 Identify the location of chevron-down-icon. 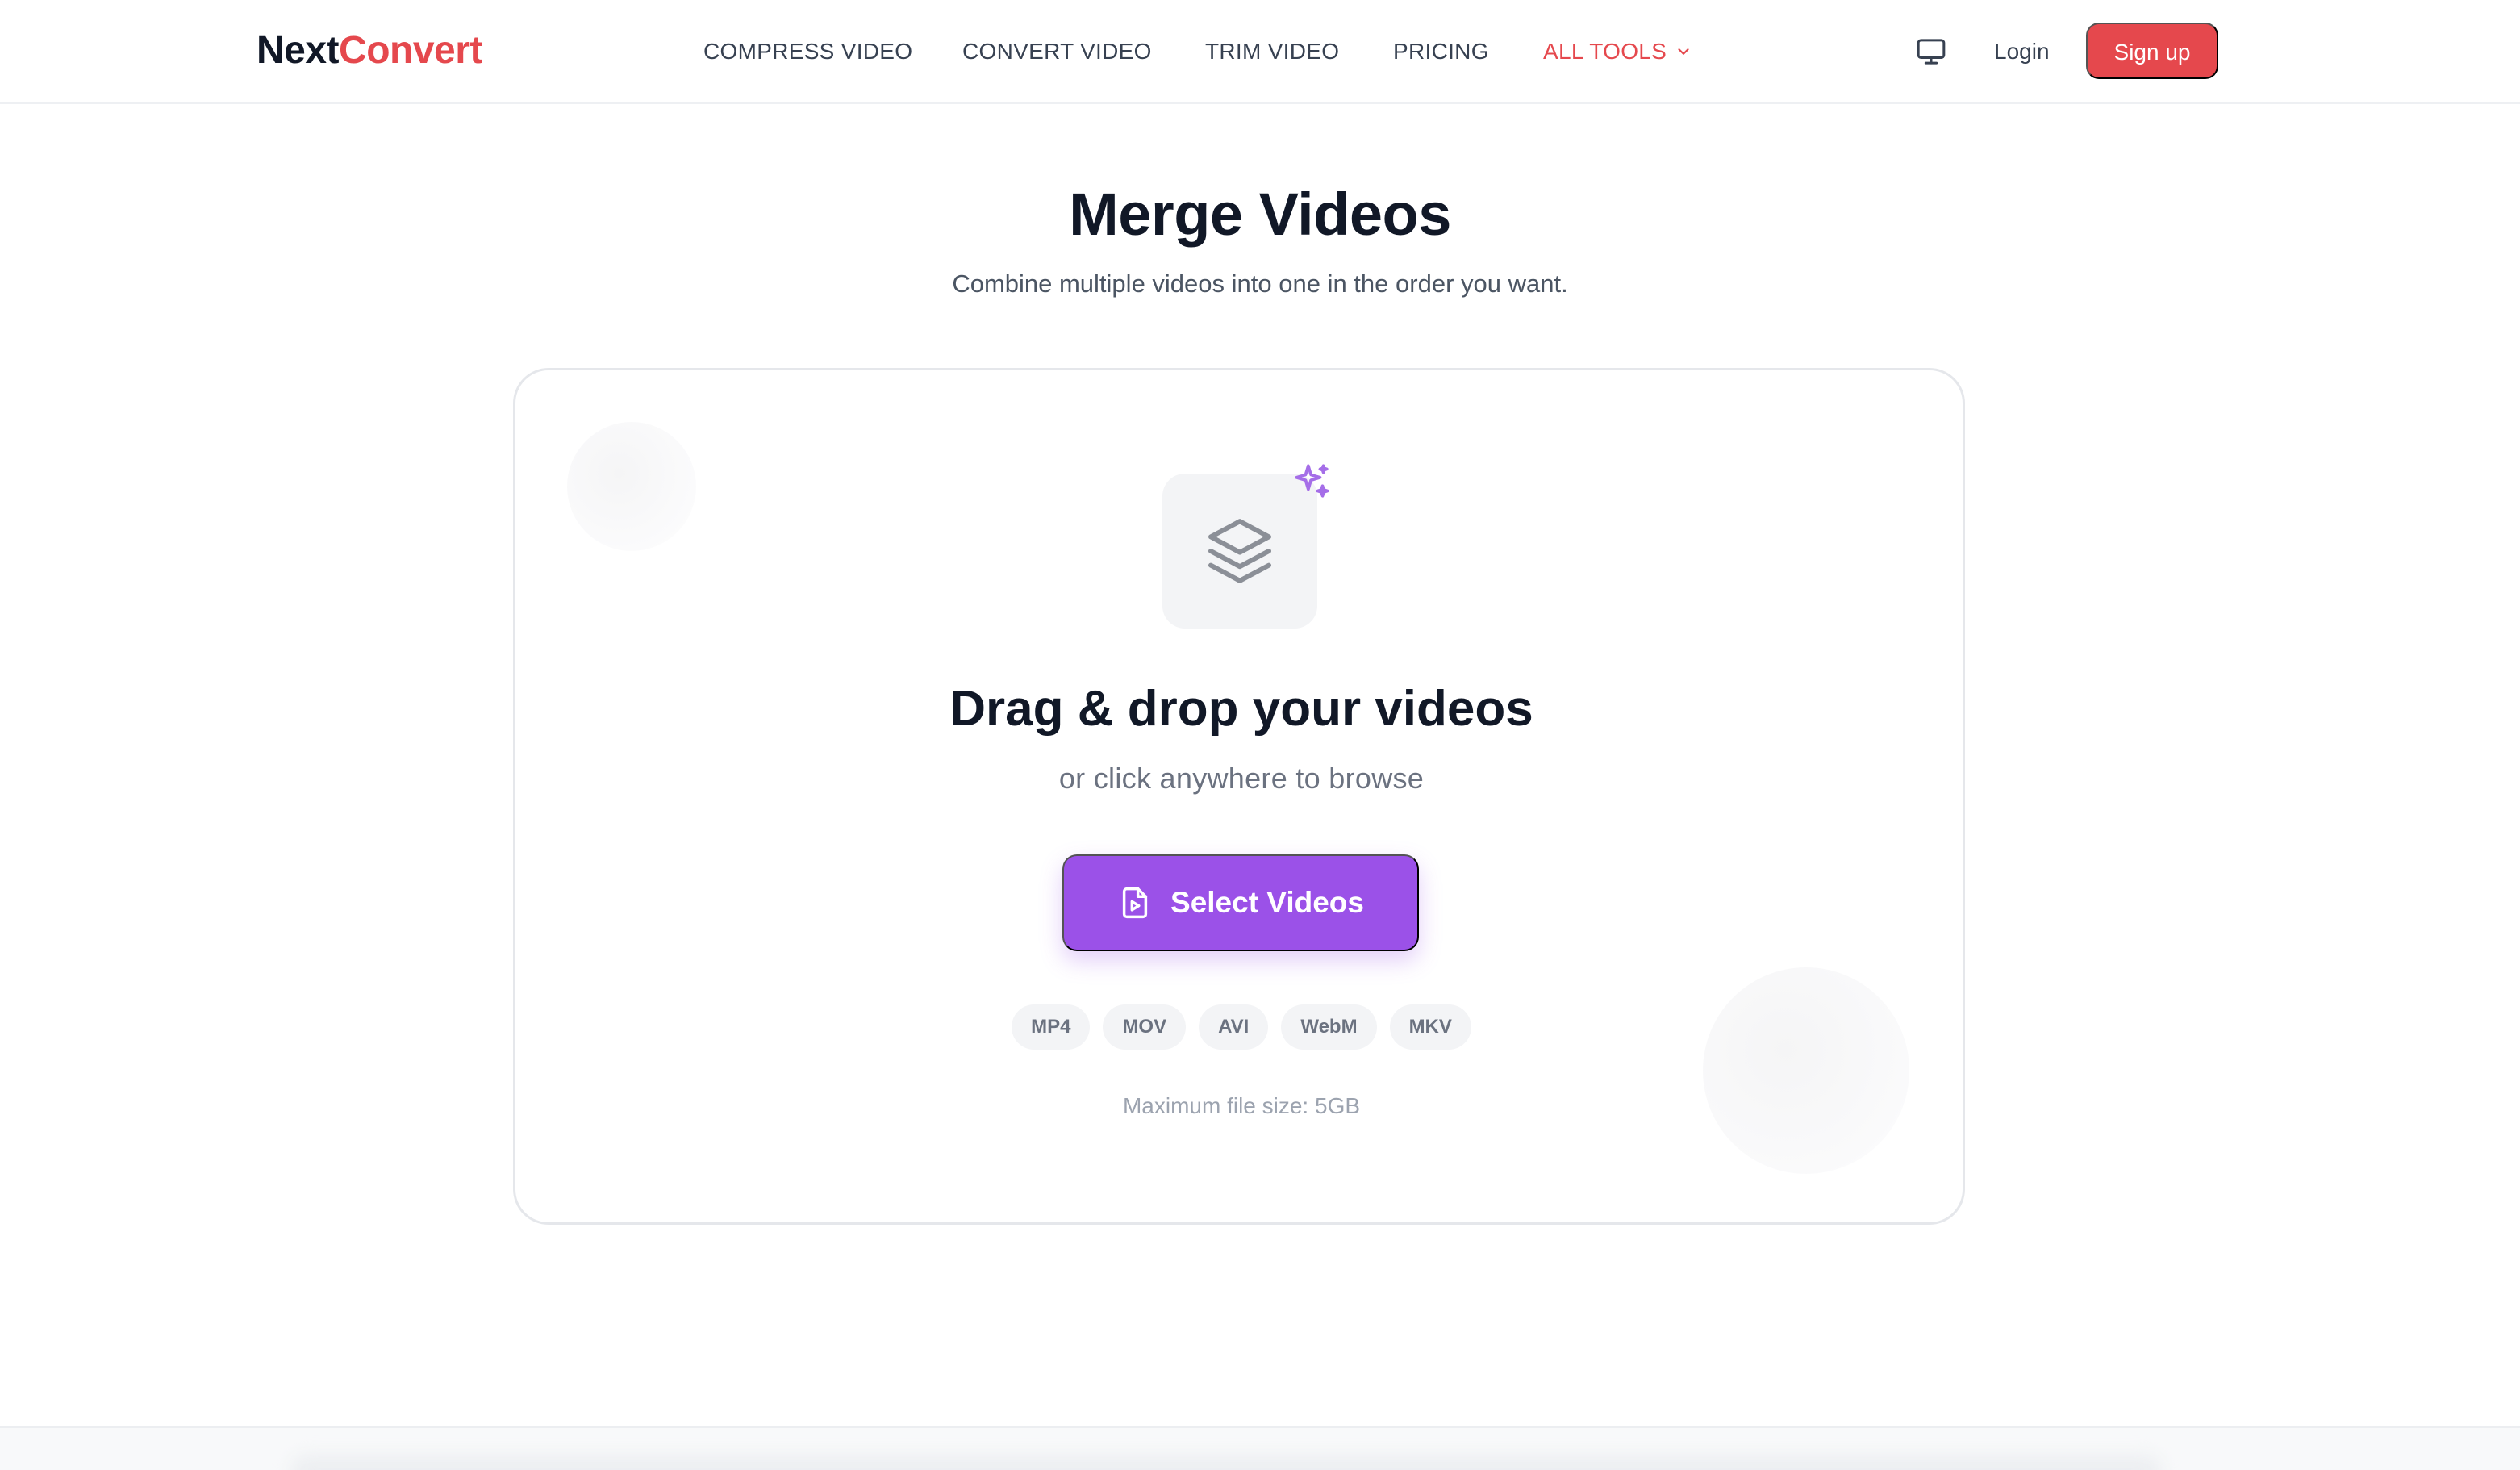
(1683, 53).